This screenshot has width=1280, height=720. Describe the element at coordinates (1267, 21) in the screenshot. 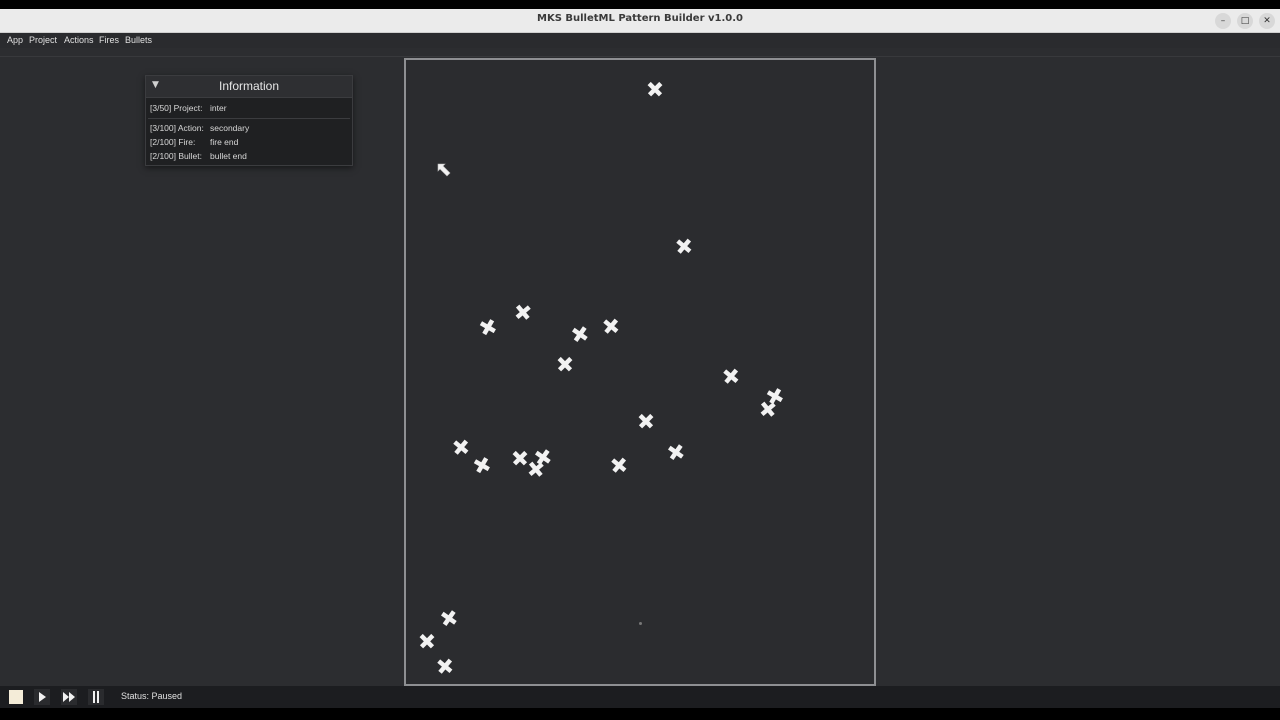

I see `close-button: ✕` at that location.